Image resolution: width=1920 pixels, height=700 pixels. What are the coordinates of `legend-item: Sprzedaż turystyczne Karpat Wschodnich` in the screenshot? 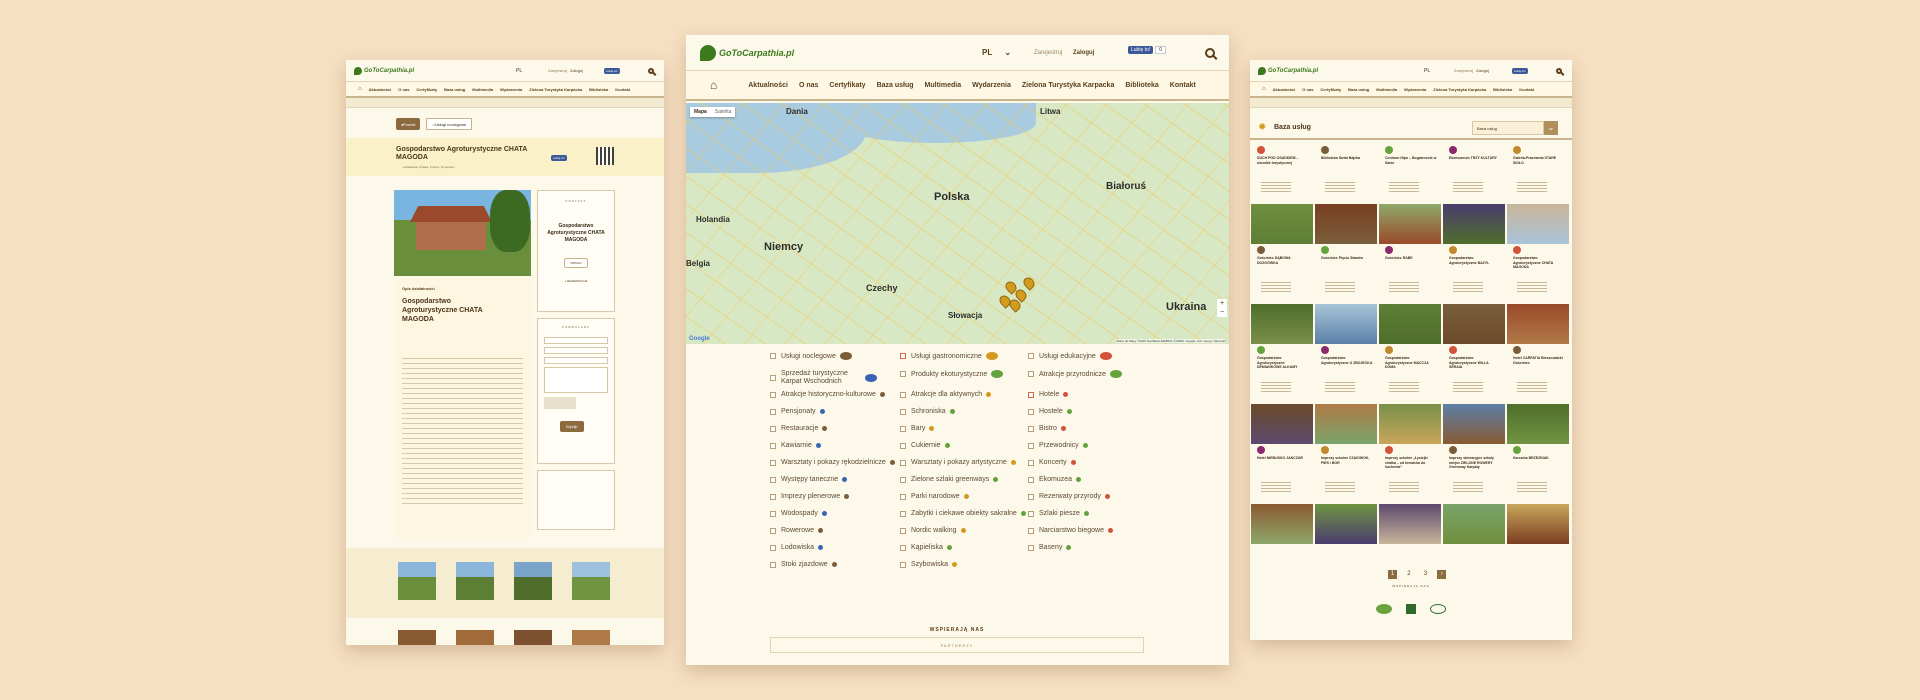 It's located at (823, 378).